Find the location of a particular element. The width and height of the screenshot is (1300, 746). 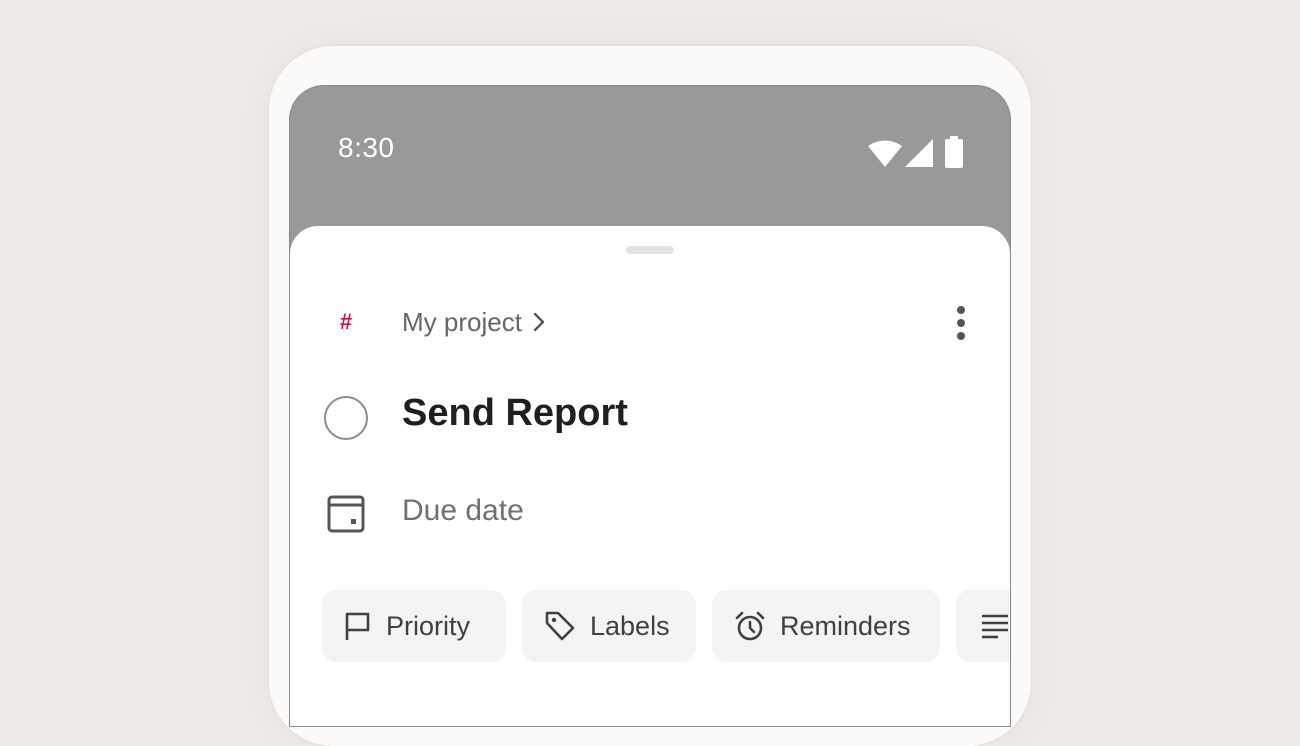

calendar-icon is located at coordinates (346, 514).